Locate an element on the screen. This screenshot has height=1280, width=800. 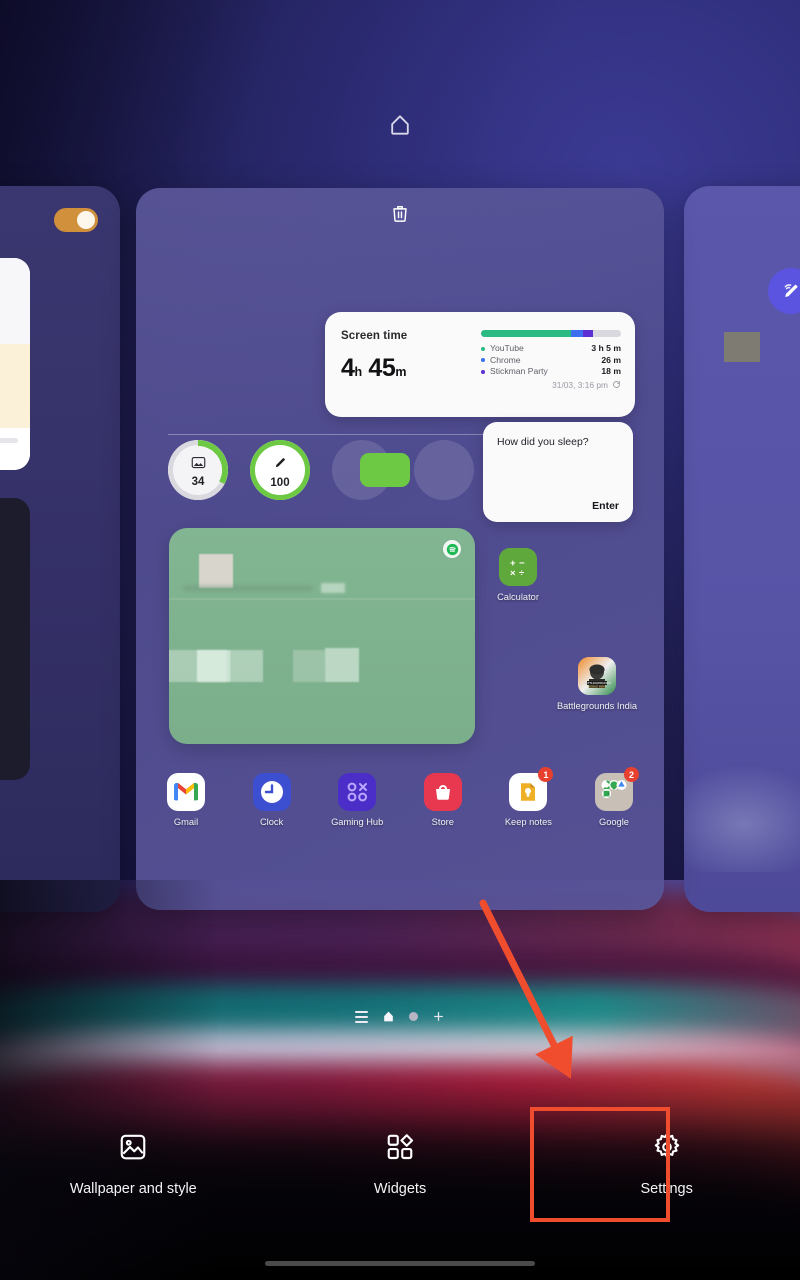
app-label: Gmail is located at coordinates (186, 822).